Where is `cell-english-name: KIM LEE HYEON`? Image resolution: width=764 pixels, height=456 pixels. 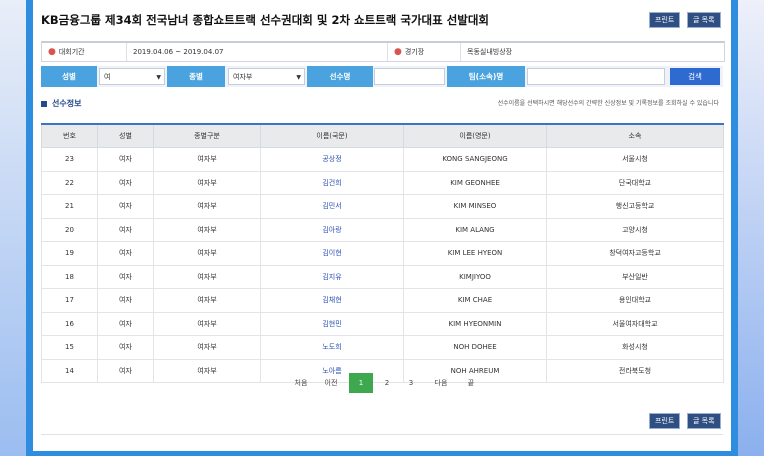
cell-english-name: KIM LEE HYEON is located at coordinates (475, 253).